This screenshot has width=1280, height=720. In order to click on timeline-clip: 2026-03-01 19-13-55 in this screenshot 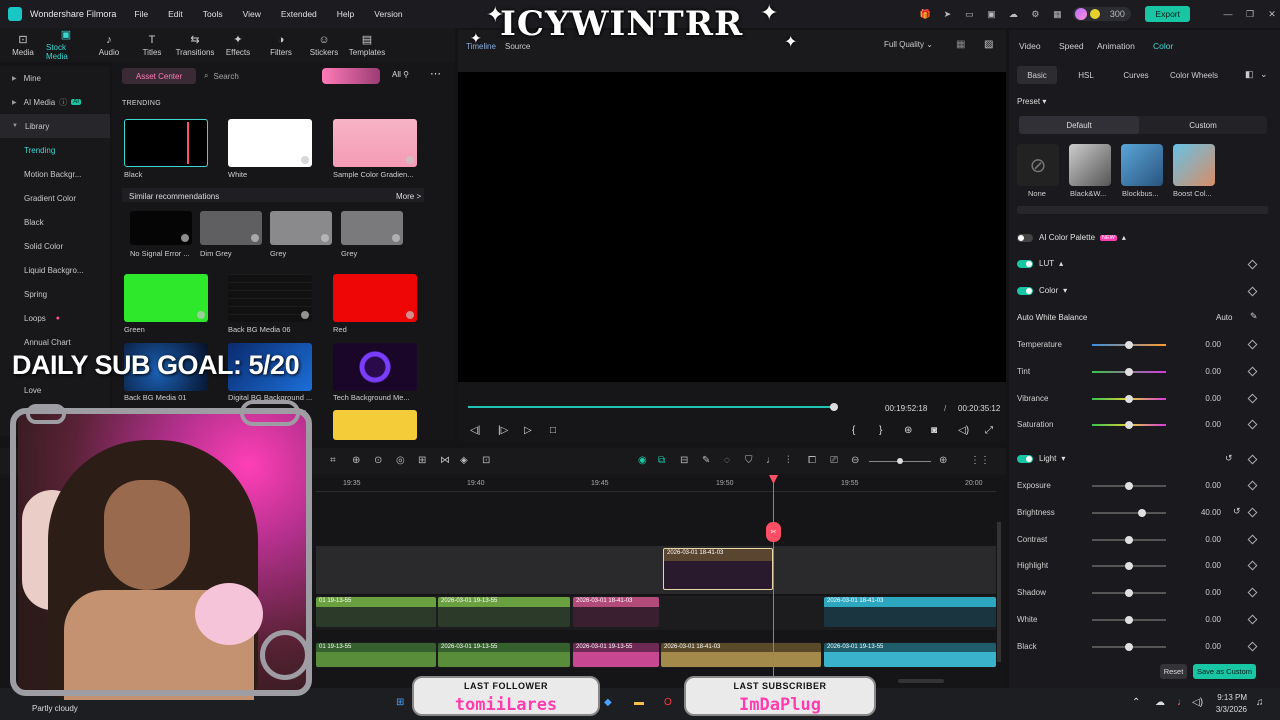, I will do `click(504, 655)`.